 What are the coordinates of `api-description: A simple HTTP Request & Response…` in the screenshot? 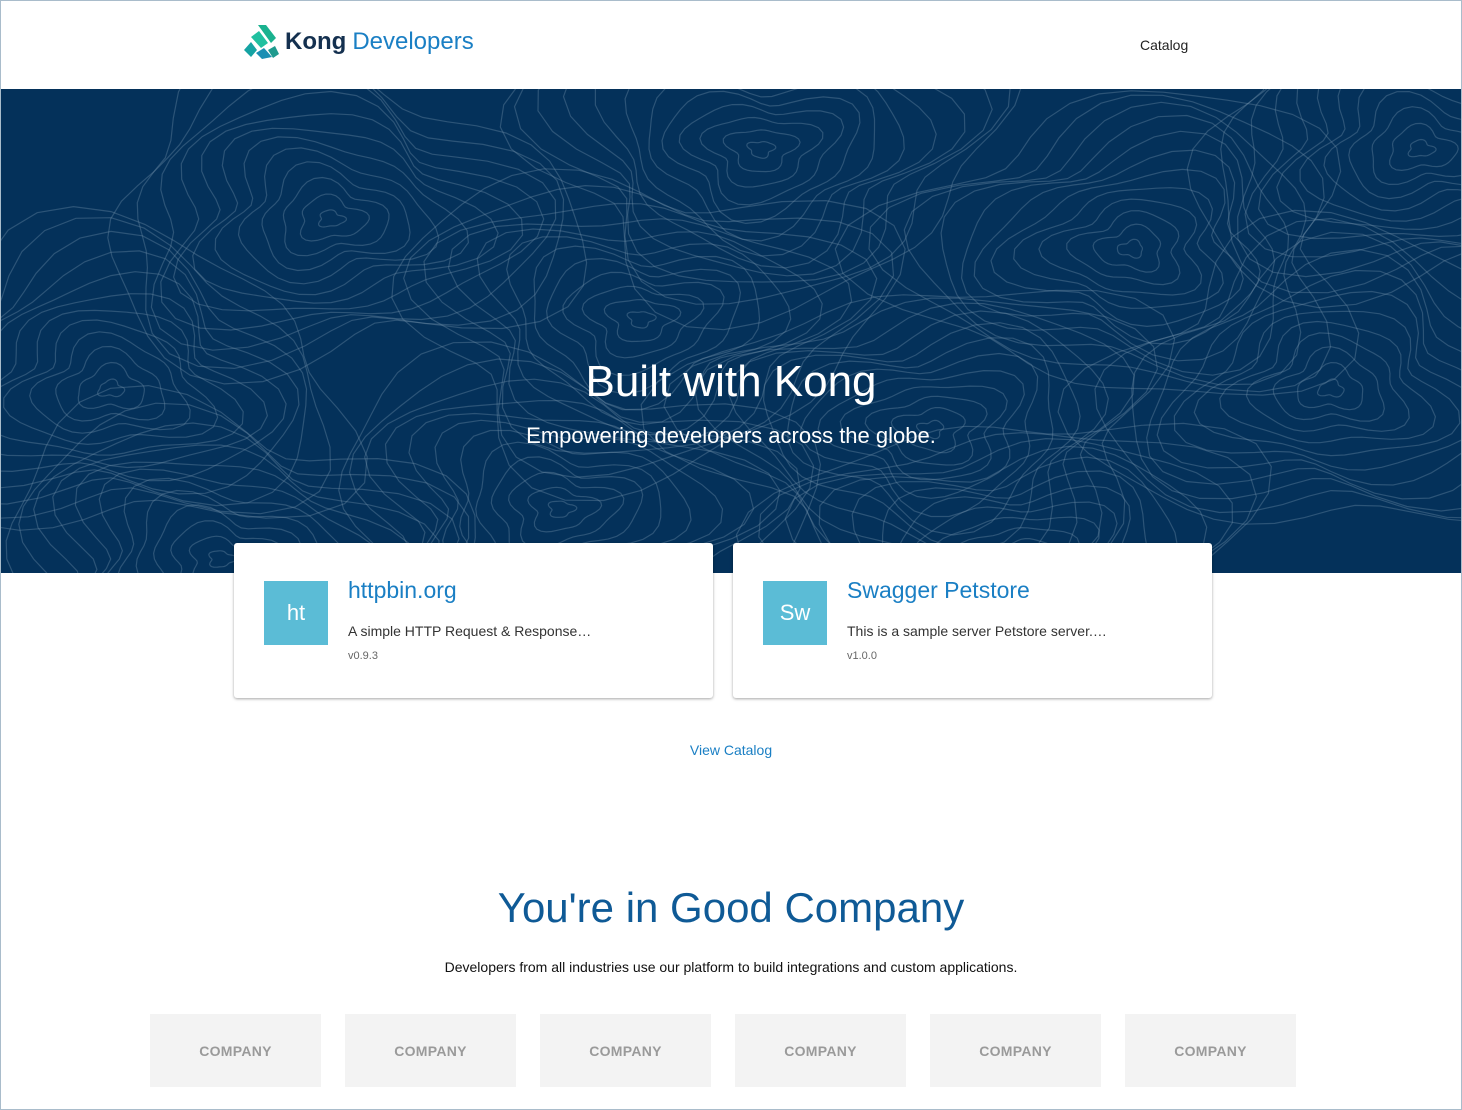 It's located at (470, 631).